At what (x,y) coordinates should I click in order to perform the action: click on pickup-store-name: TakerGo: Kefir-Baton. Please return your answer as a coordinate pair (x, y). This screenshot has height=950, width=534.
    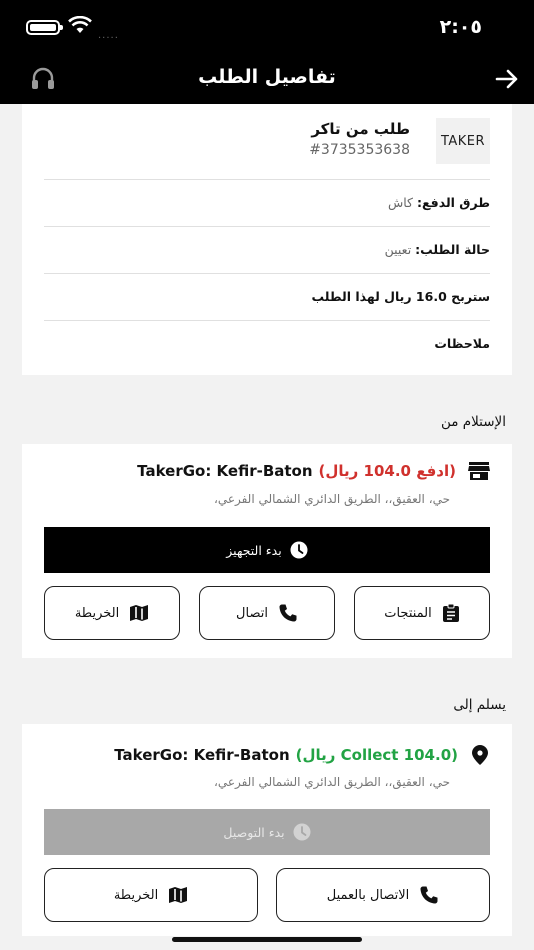
    Looking at the image, I should click on (225, 471).